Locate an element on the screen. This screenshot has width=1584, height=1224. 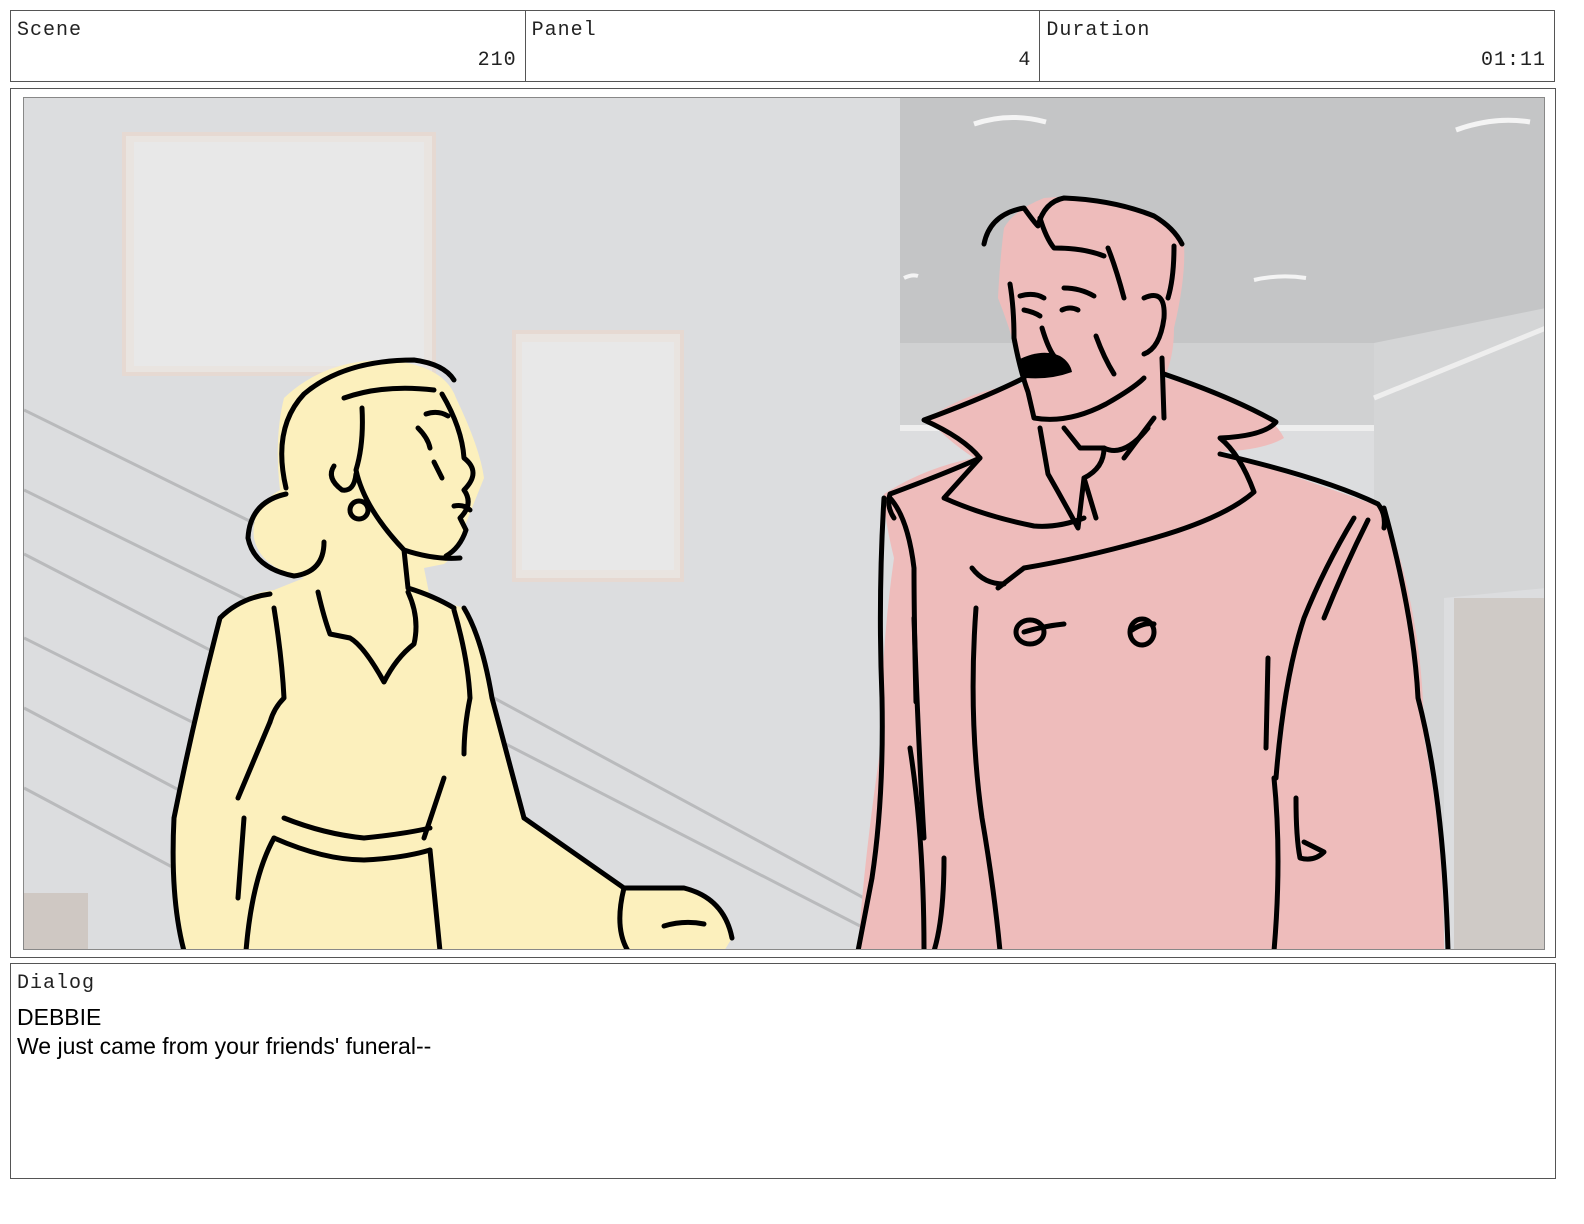
duration-cell: Duration 01:11 is located at coordinates (1297, 46).